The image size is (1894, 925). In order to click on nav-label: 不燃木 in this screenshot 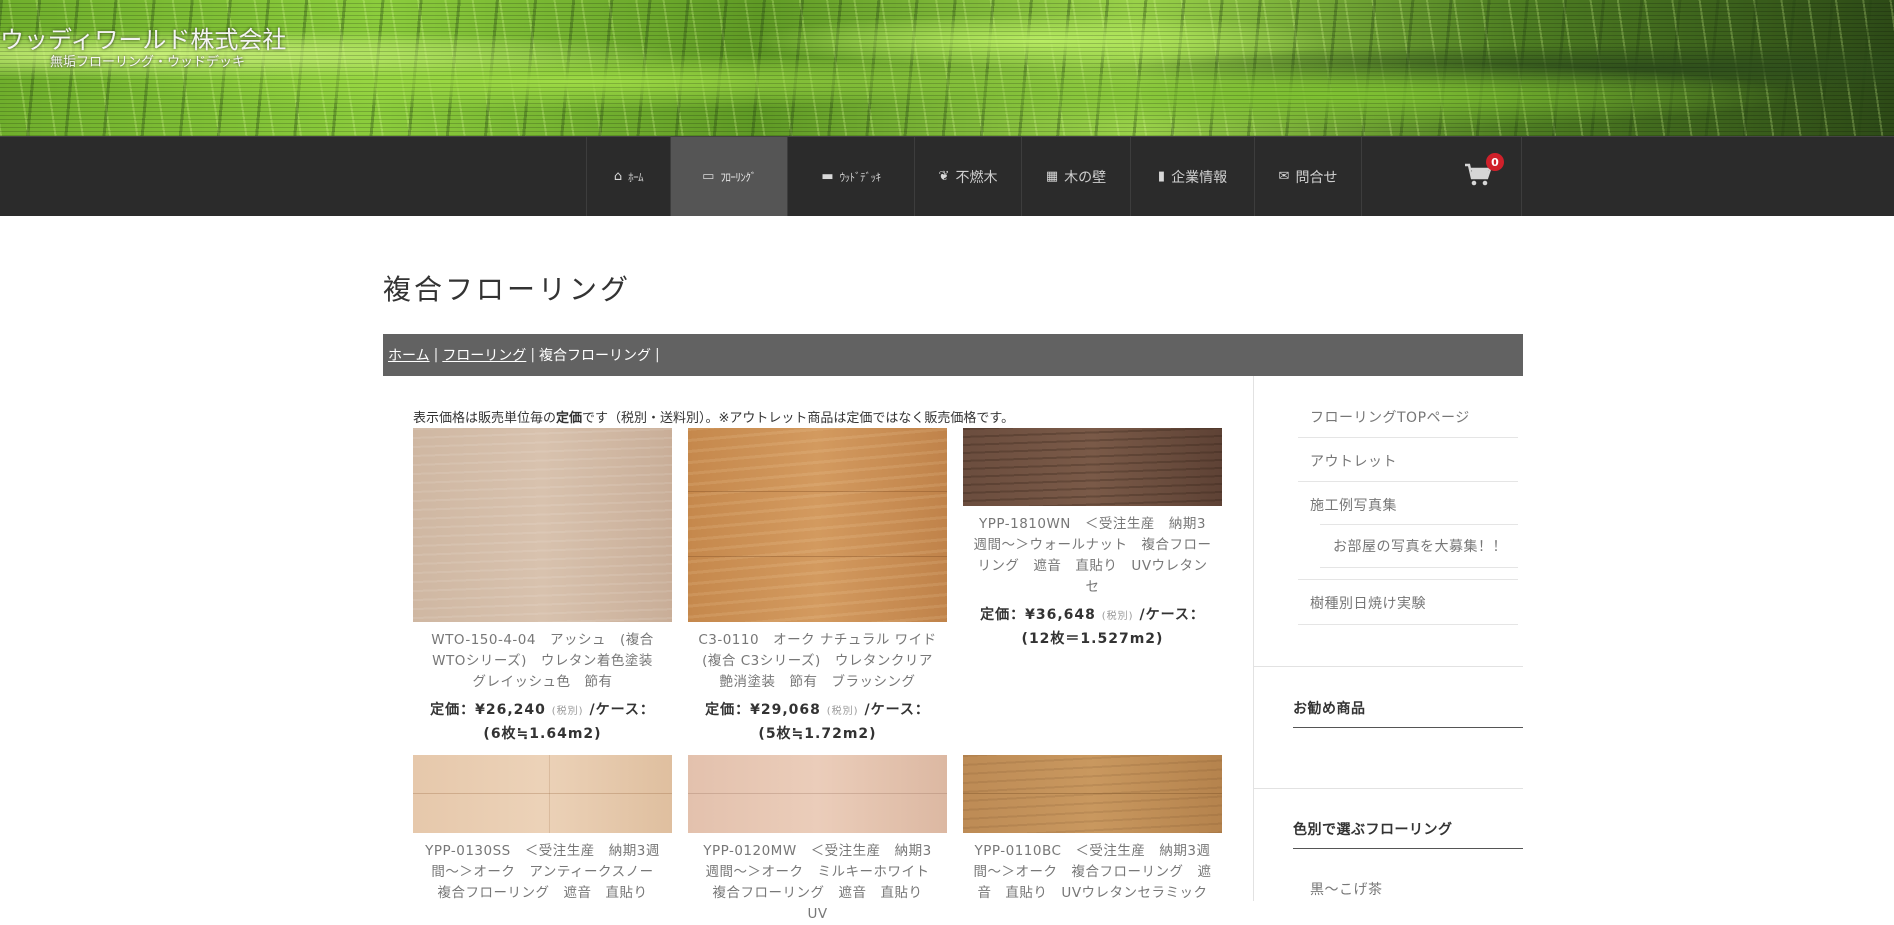, I will do `click(976, 177)`.